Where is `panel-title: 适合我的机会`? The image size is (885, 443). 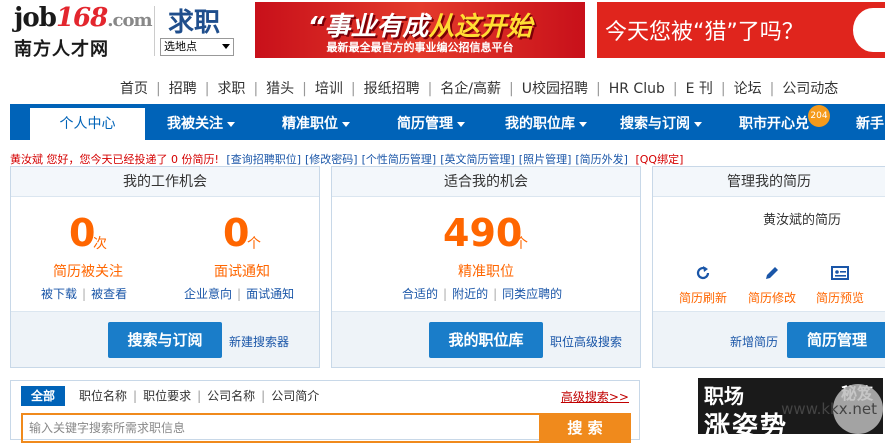
panel-title: 适合我的机会 is located at coordinates (486, 182).